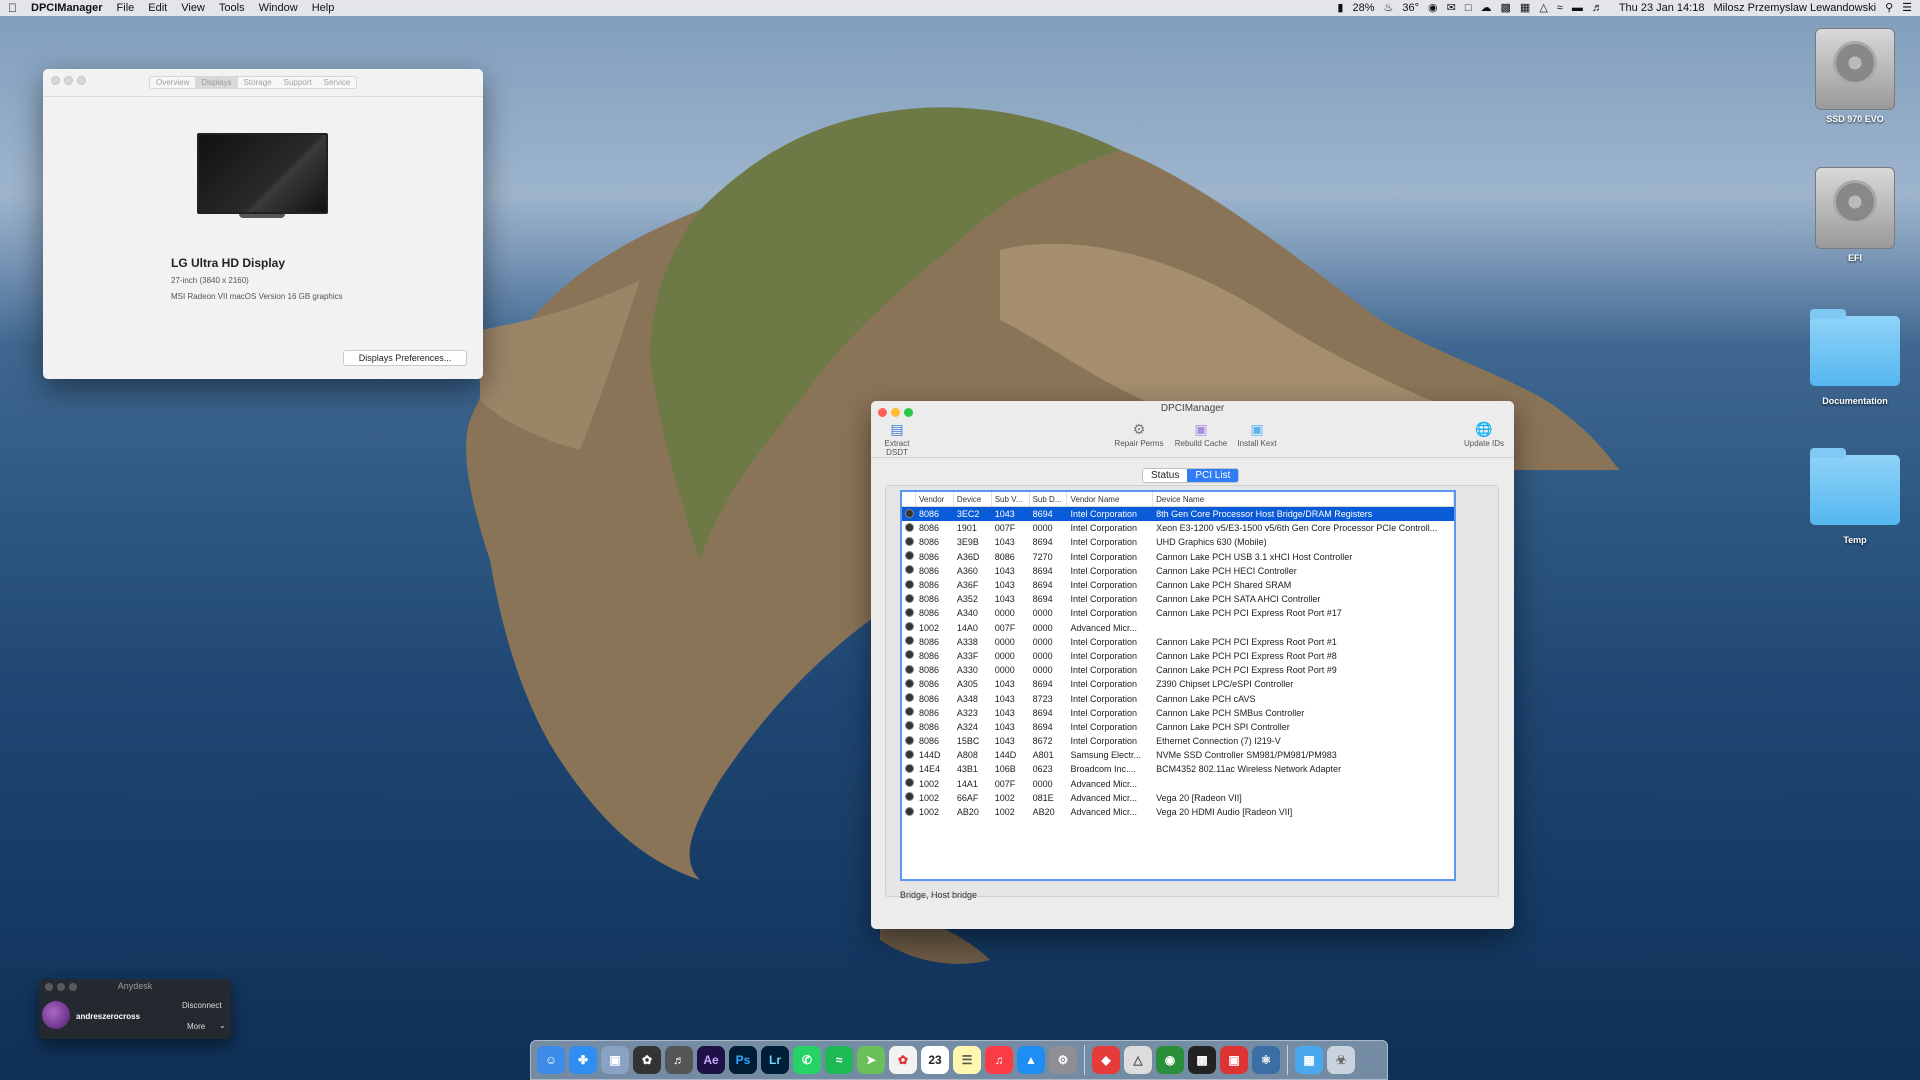 The height and width of the screenshot is (1080, 1920). Describe the element at coordinates (711, 1060) in the screenshot. I see `after-effects-icon: Ae` at that location.